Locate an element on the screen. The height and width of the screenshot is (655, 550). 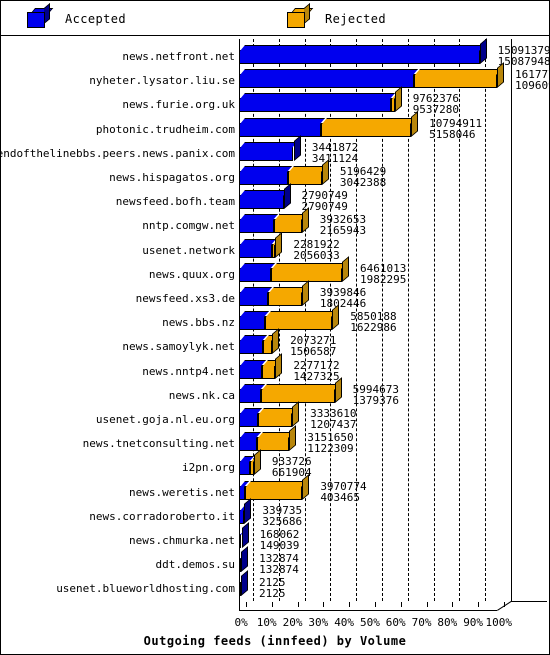
x-tick-50pct is located at coordinates (375, 604).